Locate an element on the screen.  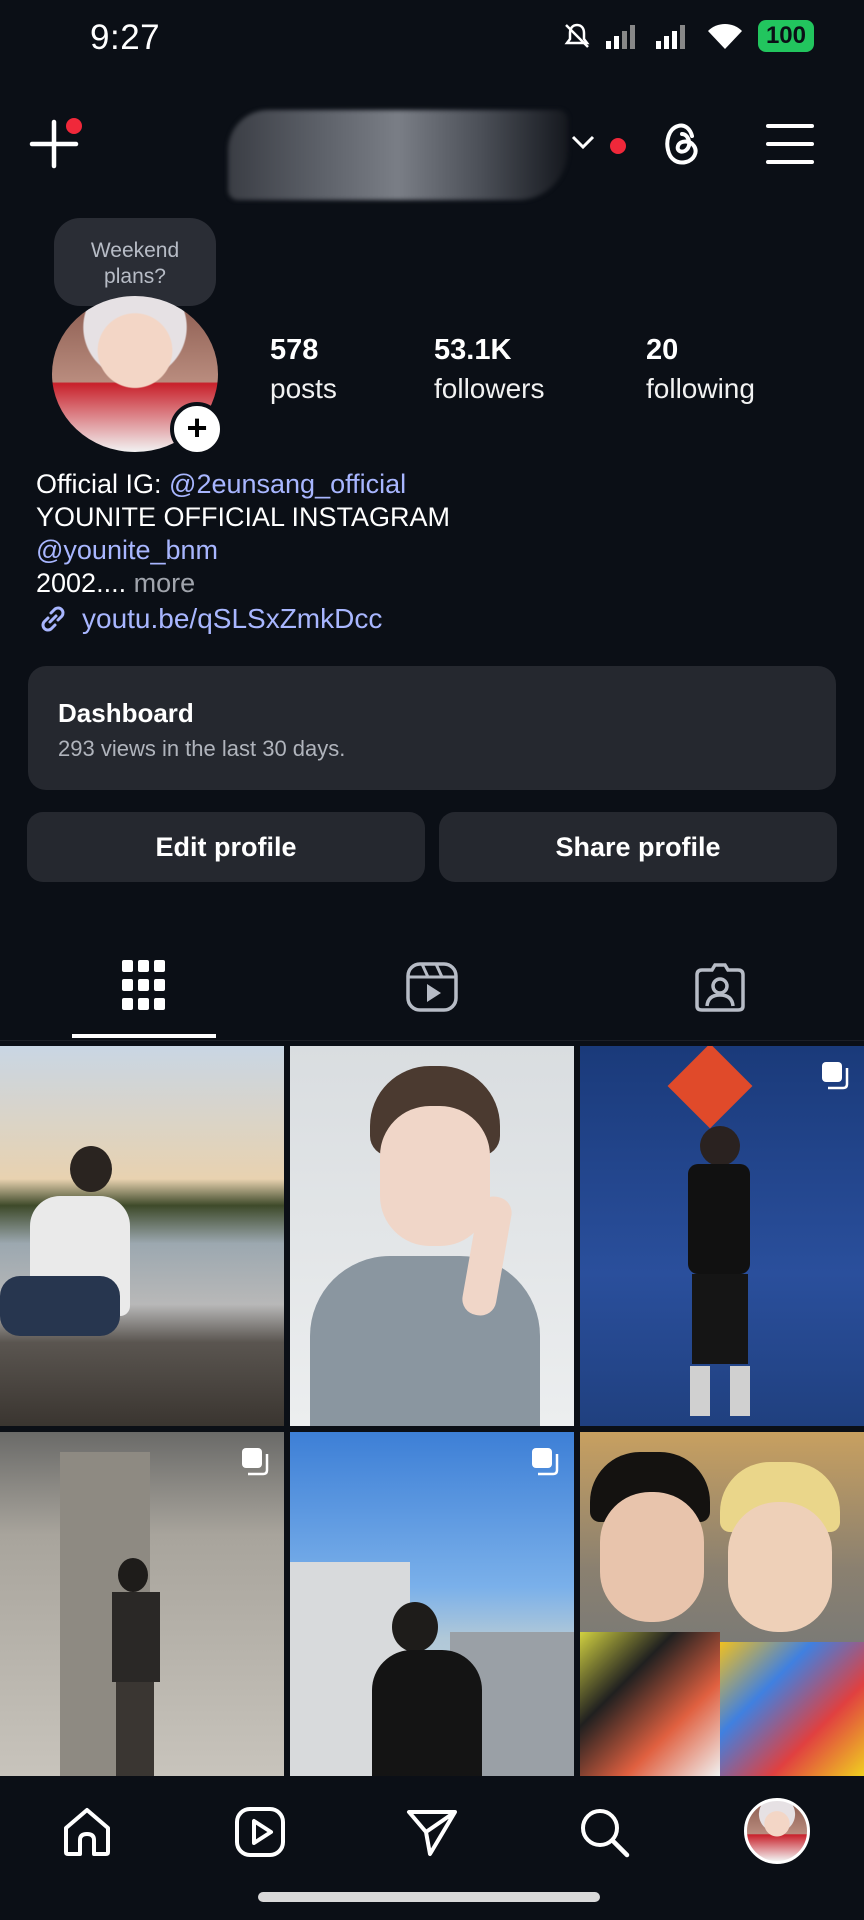
reels-nav-icon is located at coordinates (260, 1832).